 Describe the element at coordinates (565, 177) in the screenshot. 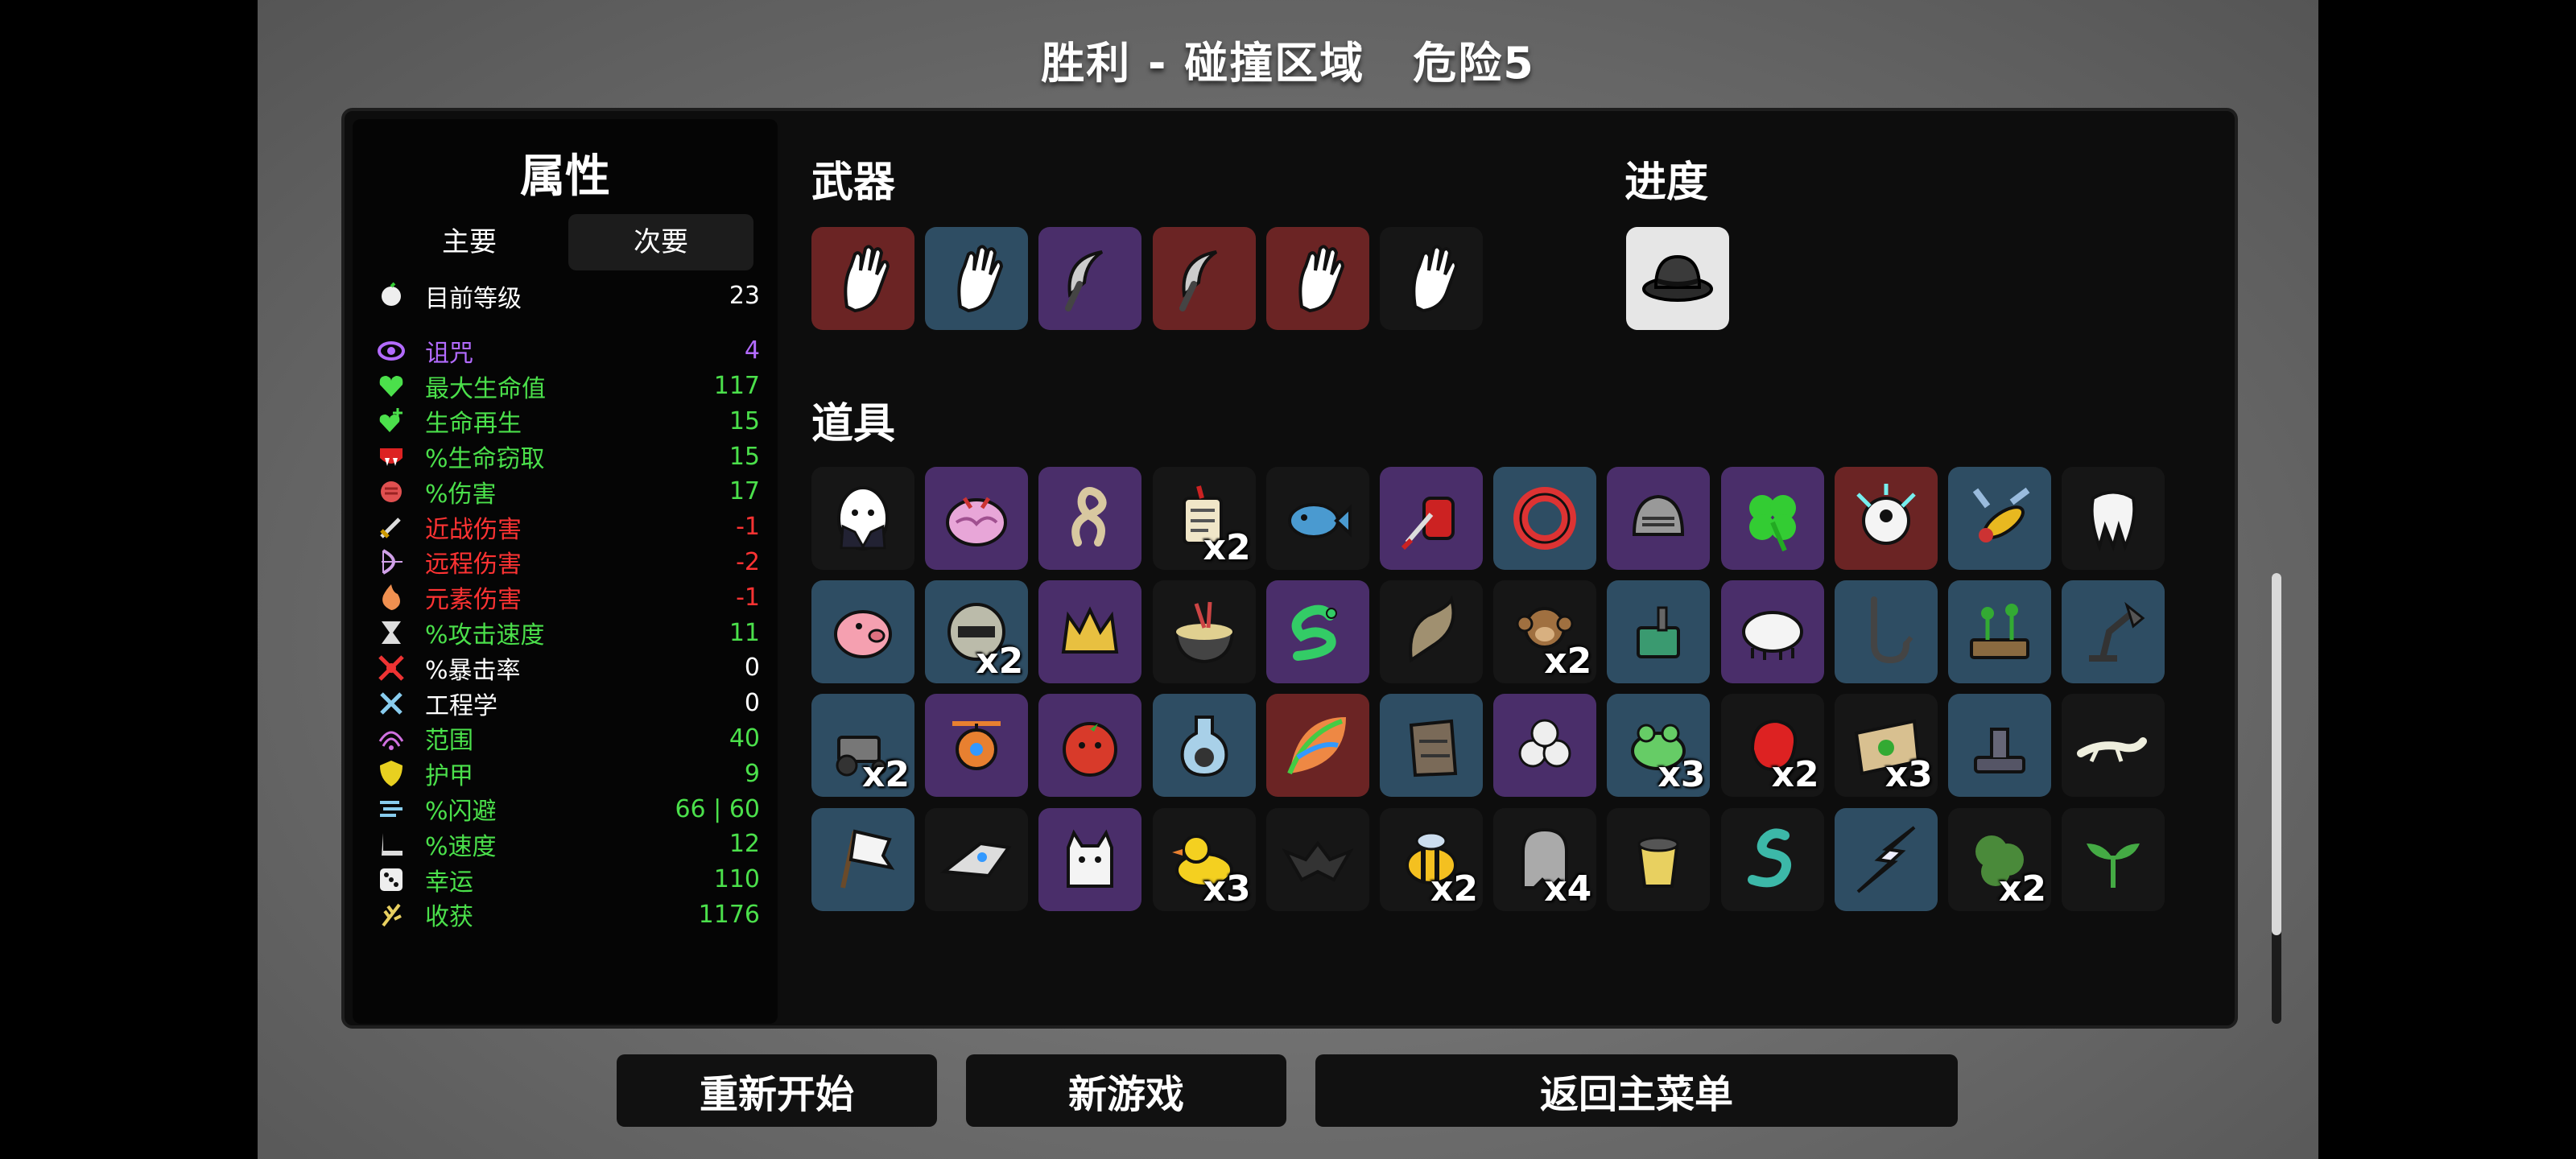

I see `stats-title: 属性` at that location.